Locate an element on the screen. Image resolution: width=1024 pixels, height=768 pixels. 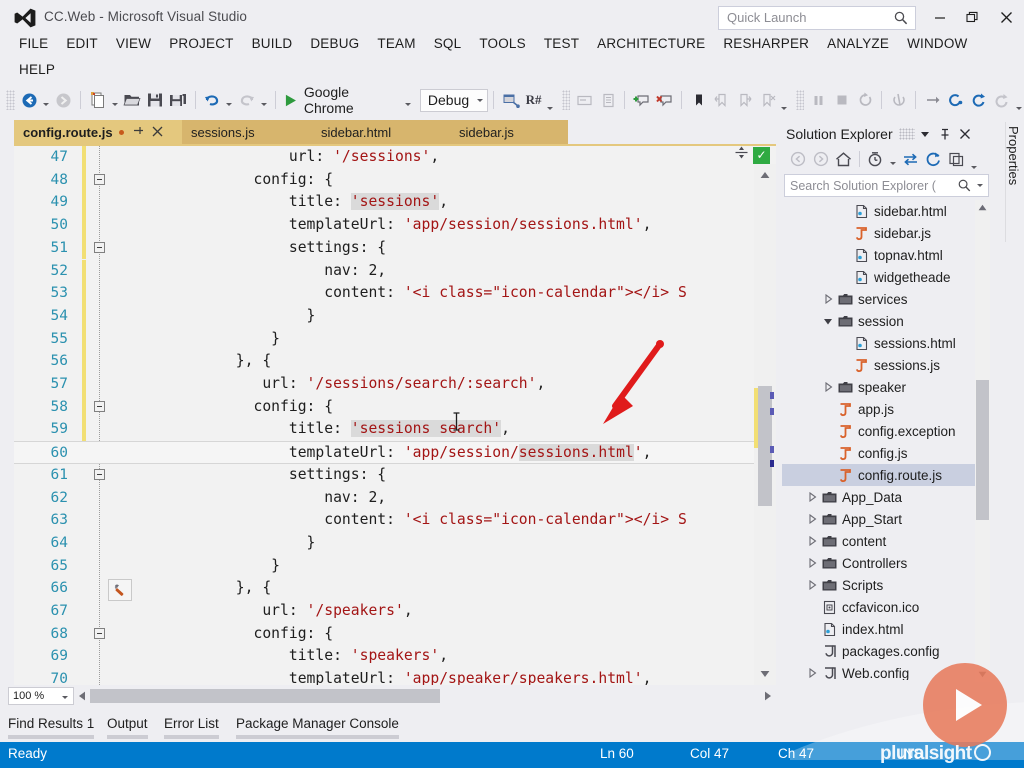
close-button is located at coordinates (1006, 17).